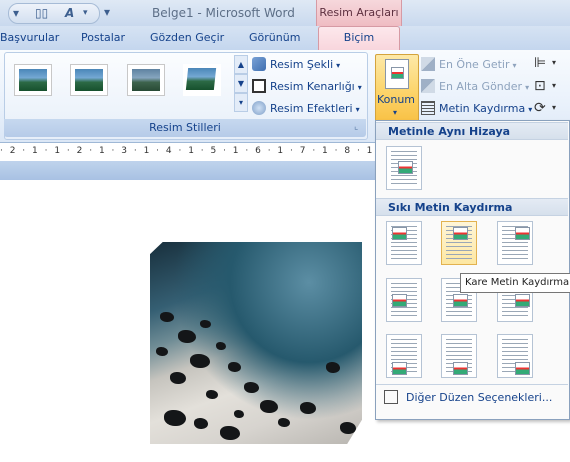  I want to click on text-wrap-icon, so click(428, 108).